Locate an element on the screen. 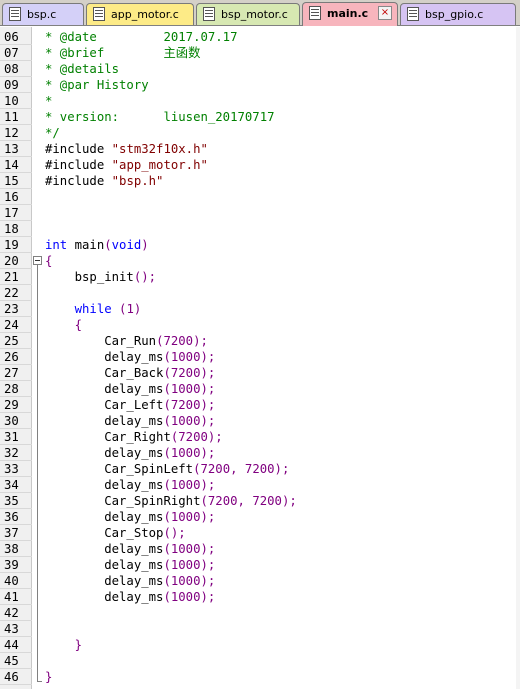 The width and height of the screenshot is (520, 689). line-number: 36 is located at coordinates (11, 517).